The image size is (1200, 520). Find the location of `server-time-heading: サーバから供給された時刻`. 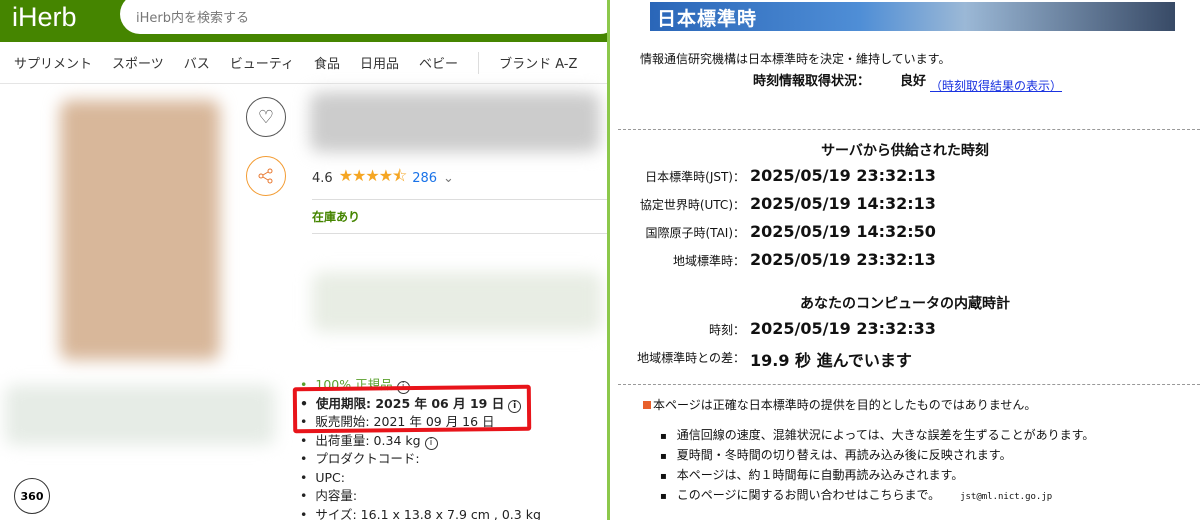

server-time-heading: サーバから供給された時刻 is located at coordinates (905, 151).